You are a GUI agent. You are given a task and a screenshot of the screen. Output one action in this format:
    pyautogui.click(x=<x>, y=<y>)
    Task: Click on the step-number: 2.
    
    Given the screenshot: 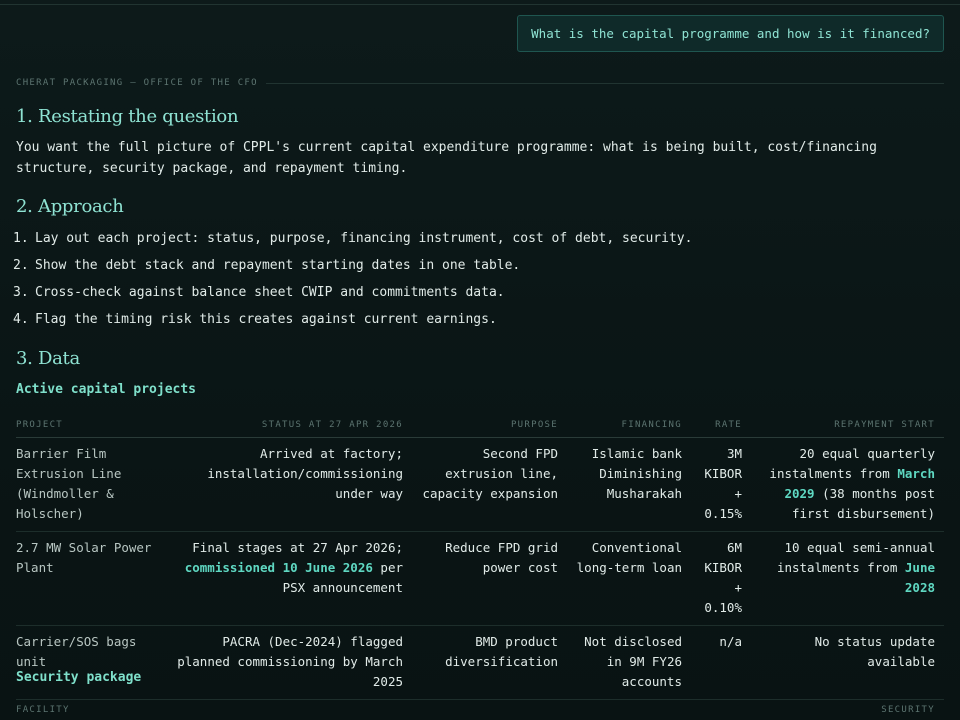 What is the action you would take?
    pyautogui.click(x=21, y=265)
    